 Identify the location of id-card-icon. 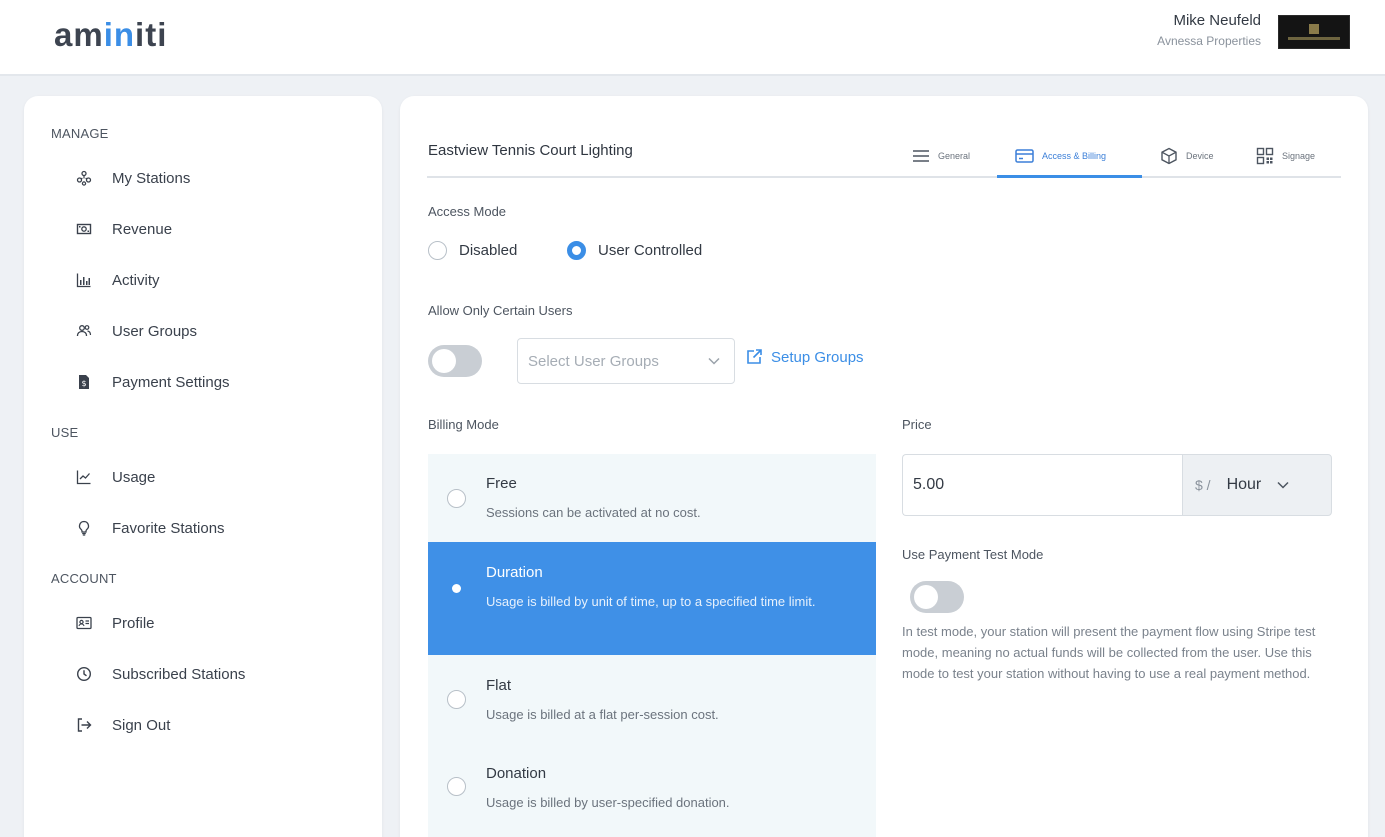
(84, 623).